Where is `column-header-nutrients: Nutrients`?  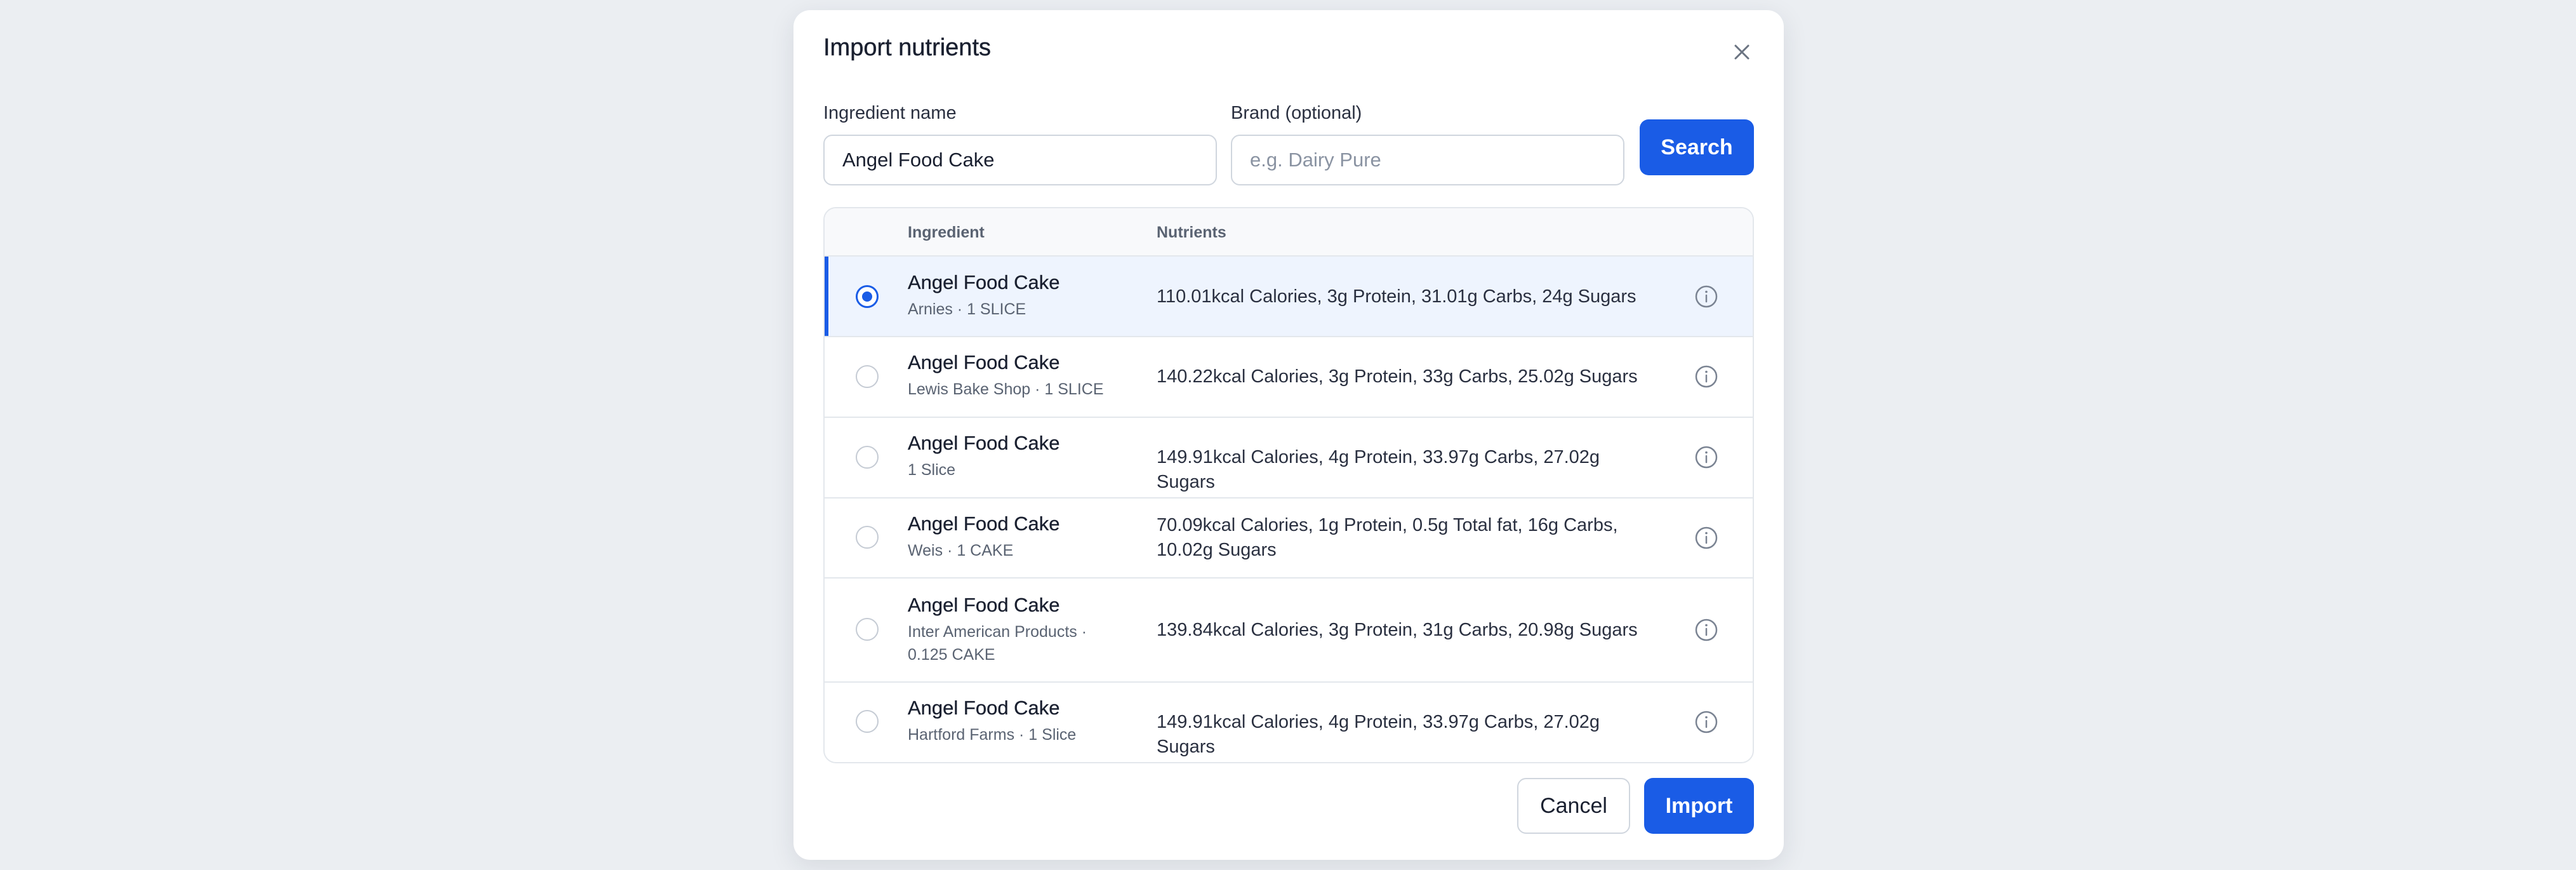 column-header-nutrients: Nutrients is located at coordinates (1191, 232).